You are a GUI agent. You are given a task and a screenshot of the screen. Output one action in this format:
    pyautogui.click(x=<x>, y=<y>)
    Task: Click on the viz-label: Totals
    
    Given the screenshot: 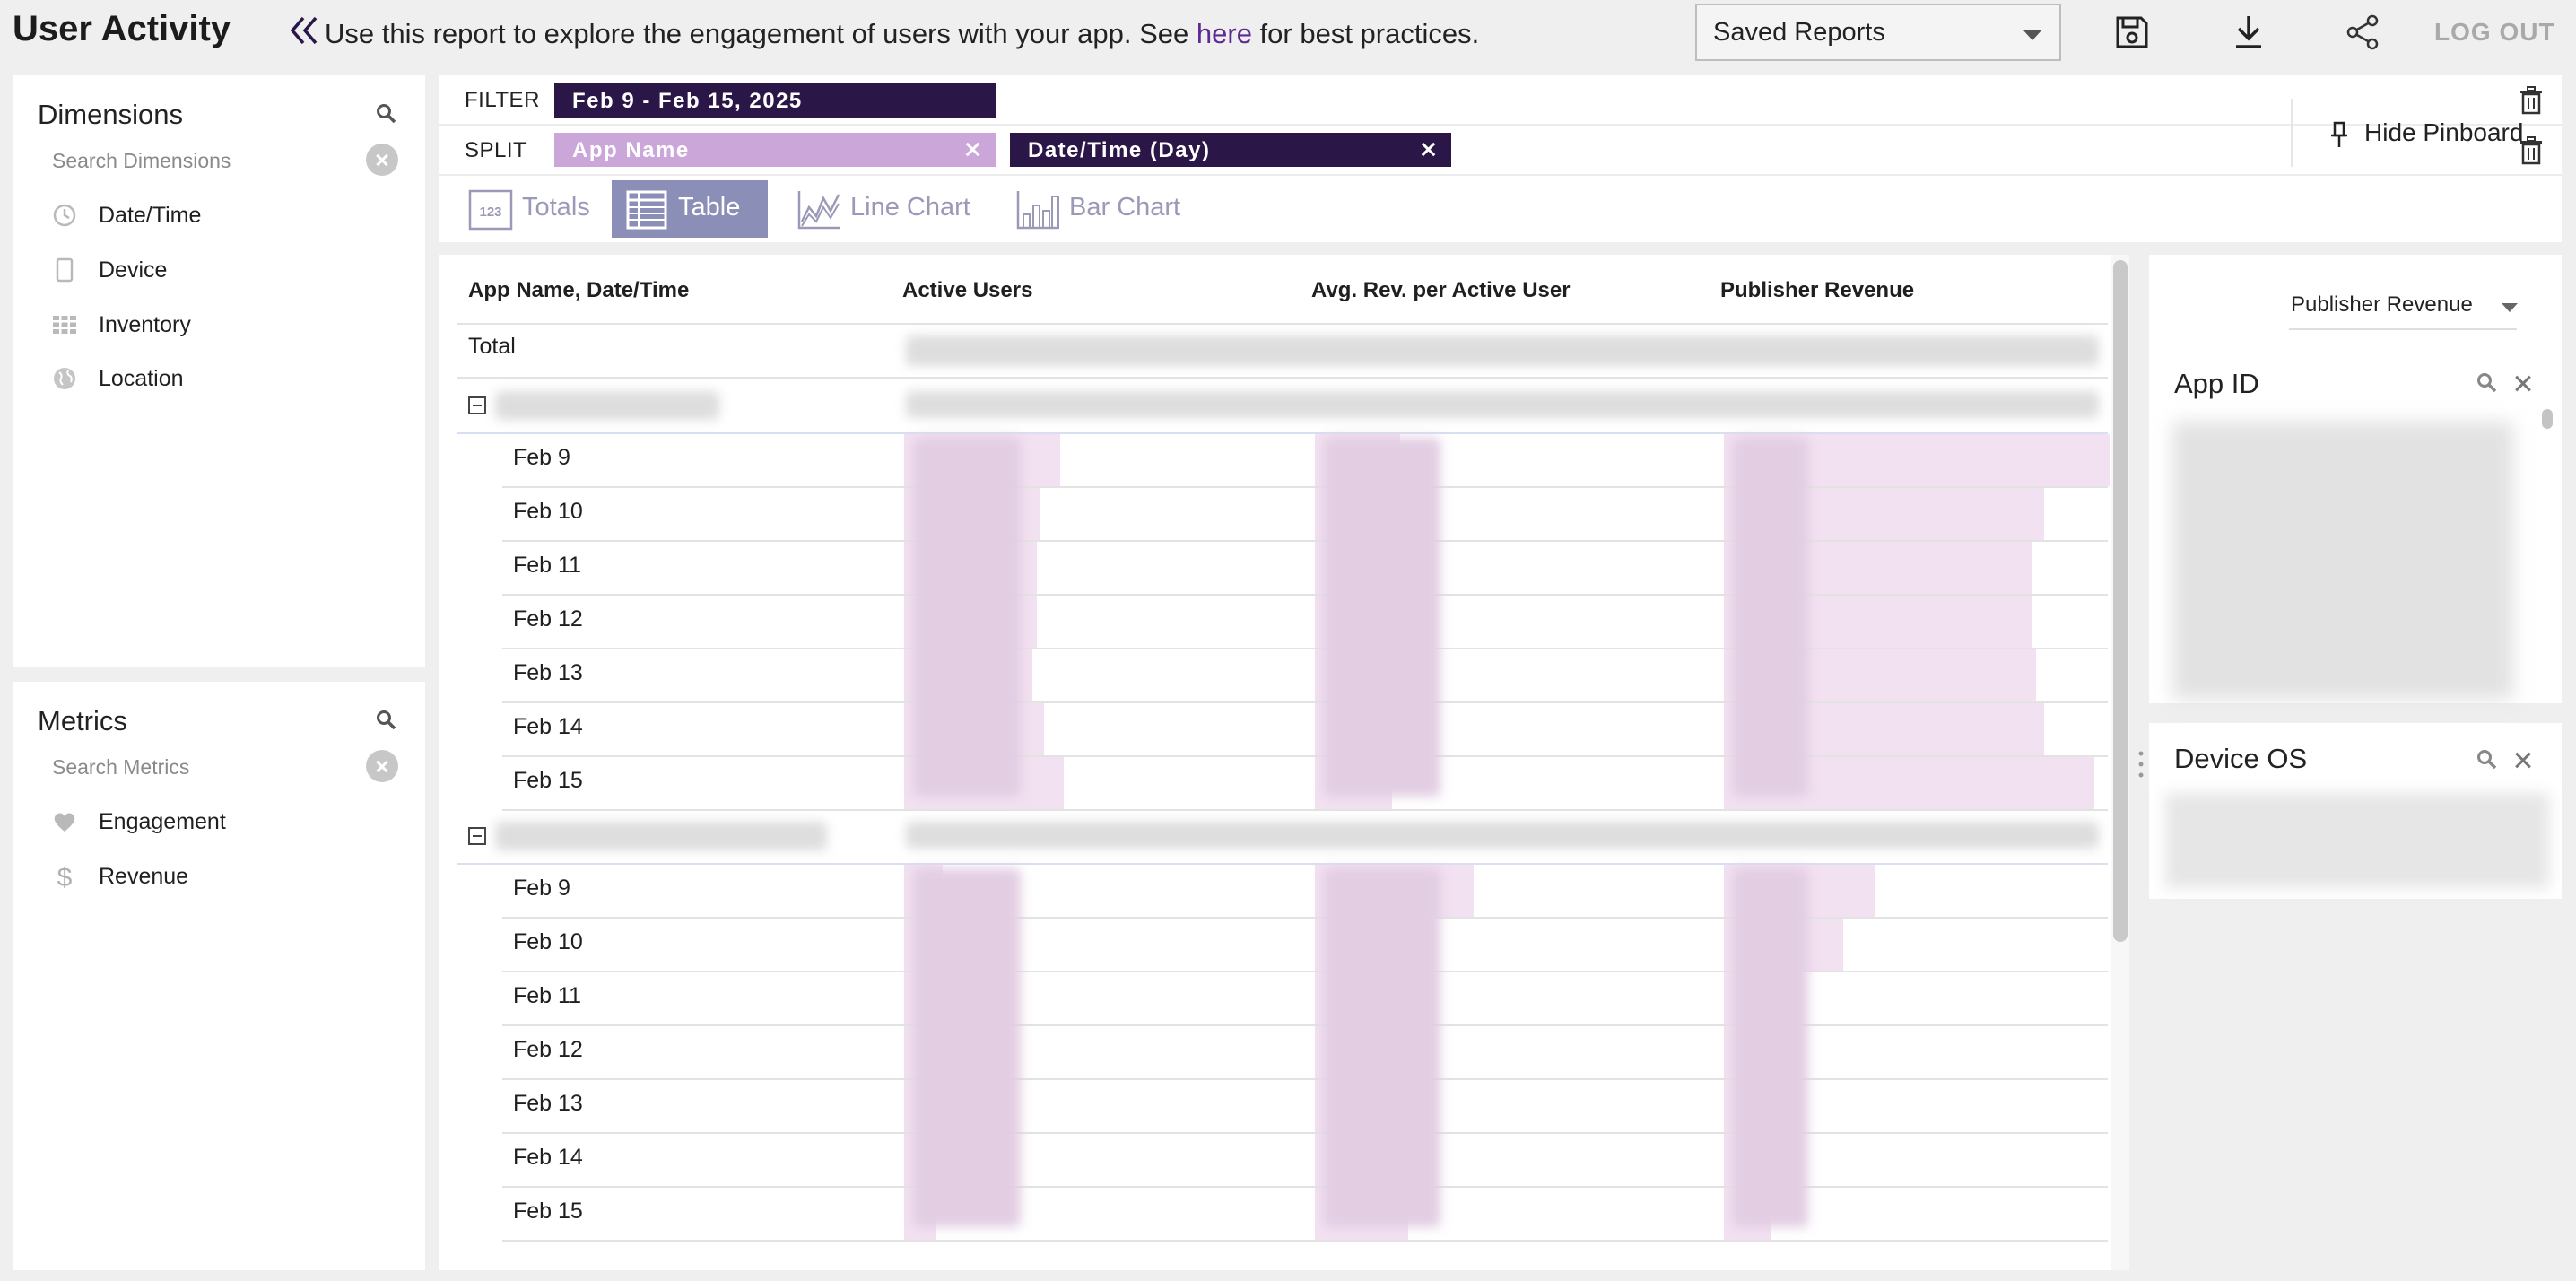 What is the action you would take?
    pyautogui.click(x=556, y=207)
    